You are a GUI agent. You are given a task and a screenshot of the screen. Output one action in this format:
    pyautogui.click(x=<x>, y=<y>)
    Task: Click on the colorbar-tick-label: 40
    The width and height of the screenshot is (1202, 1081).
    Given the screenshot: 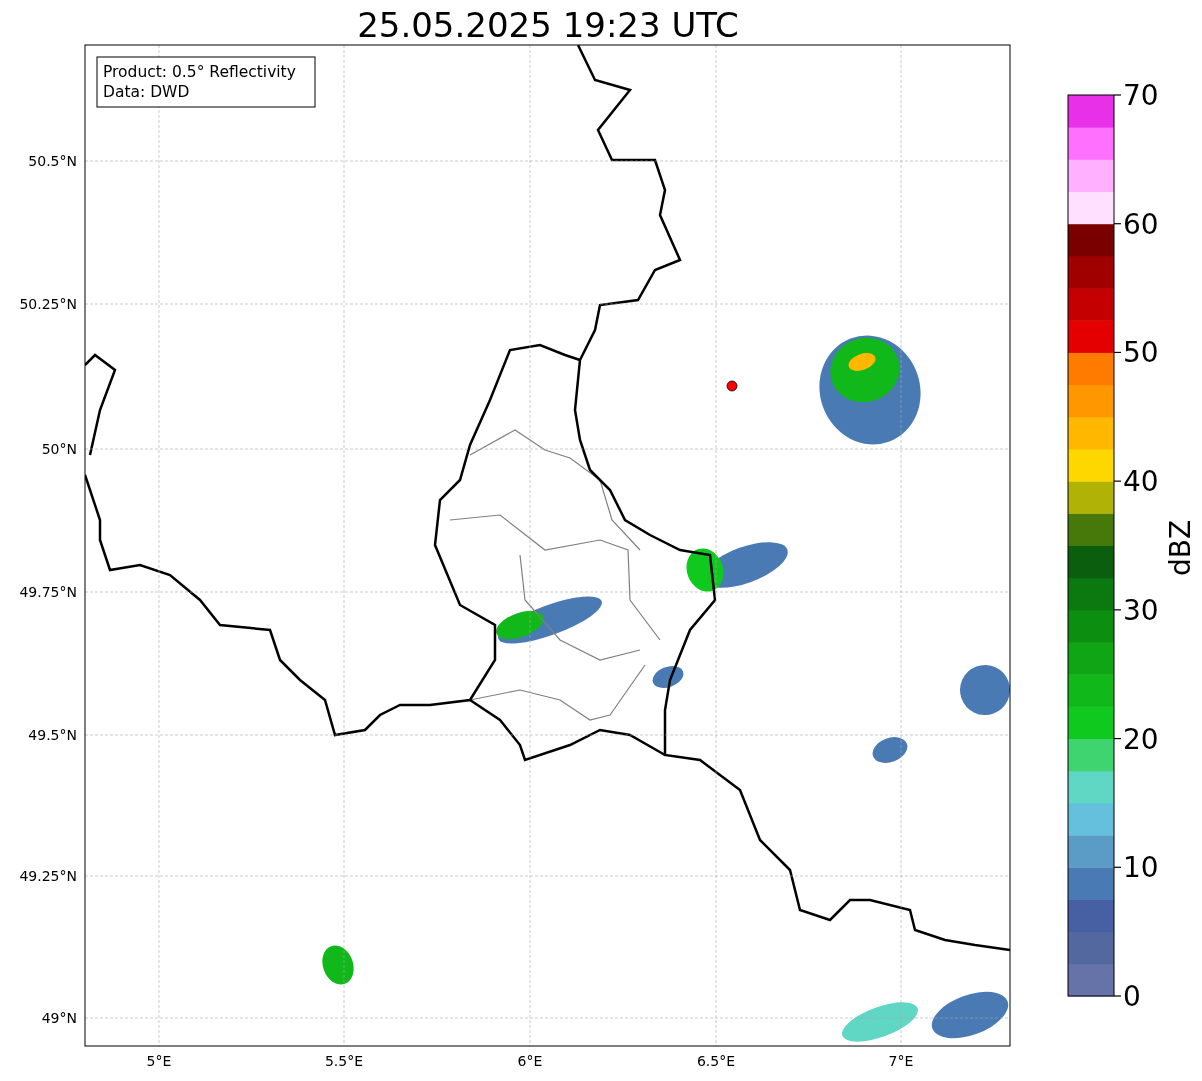 What is the action you would take?
    pyautogui.click(x=1141, y=482)
    